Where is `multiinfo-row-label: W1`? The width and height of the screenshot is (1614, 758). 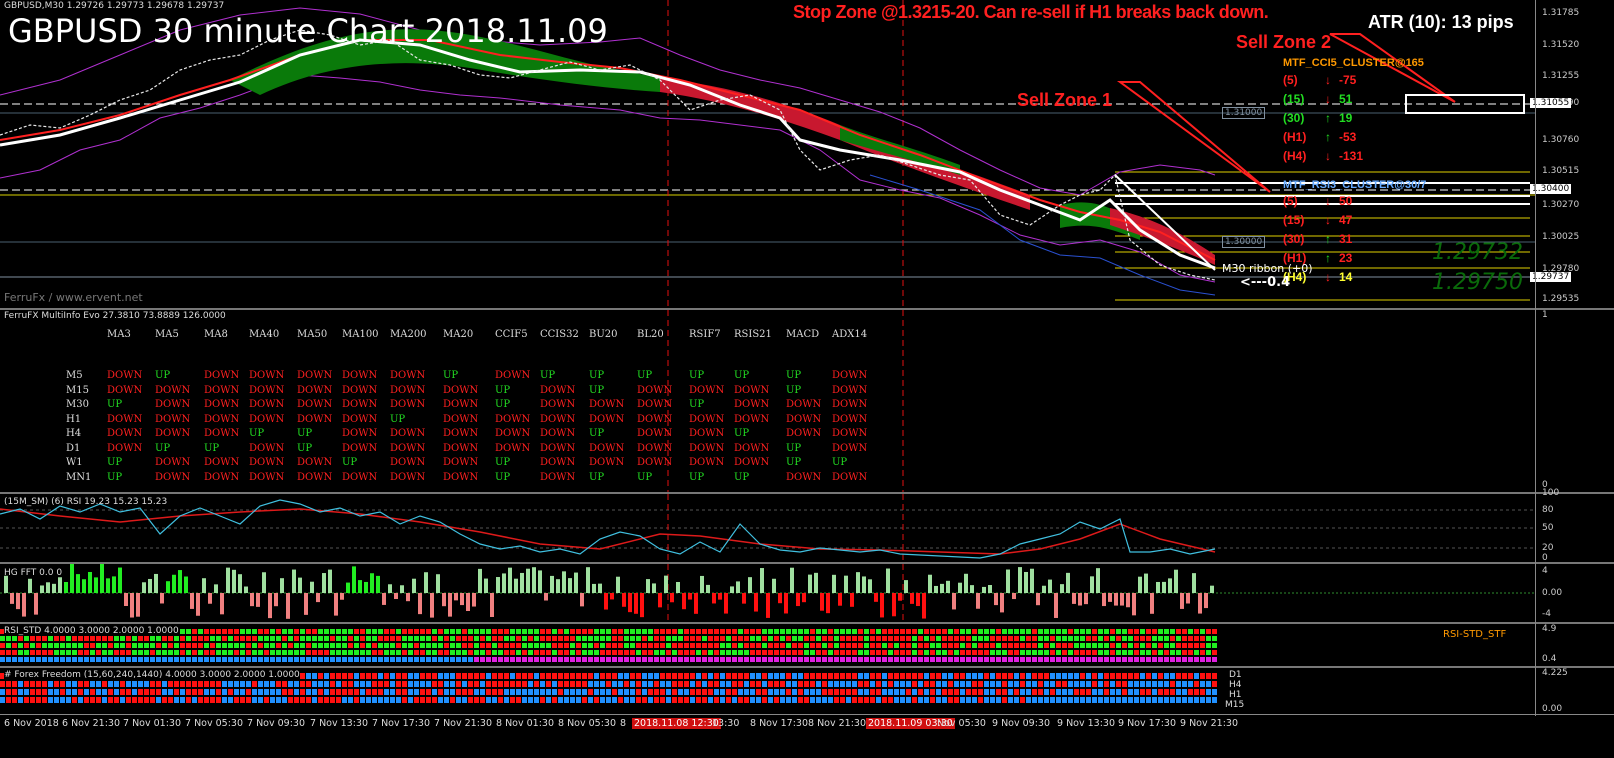 multiinfo-row-label: W1 is located at coordinates (74, 462).